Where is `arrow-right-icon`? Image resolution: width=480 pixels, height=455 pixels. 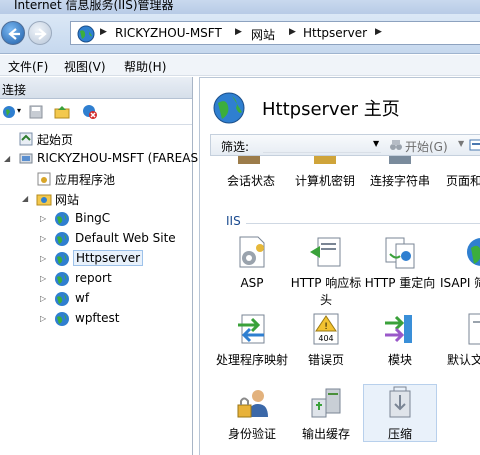
arrow-right-icon is located at coordinates (41, 34).